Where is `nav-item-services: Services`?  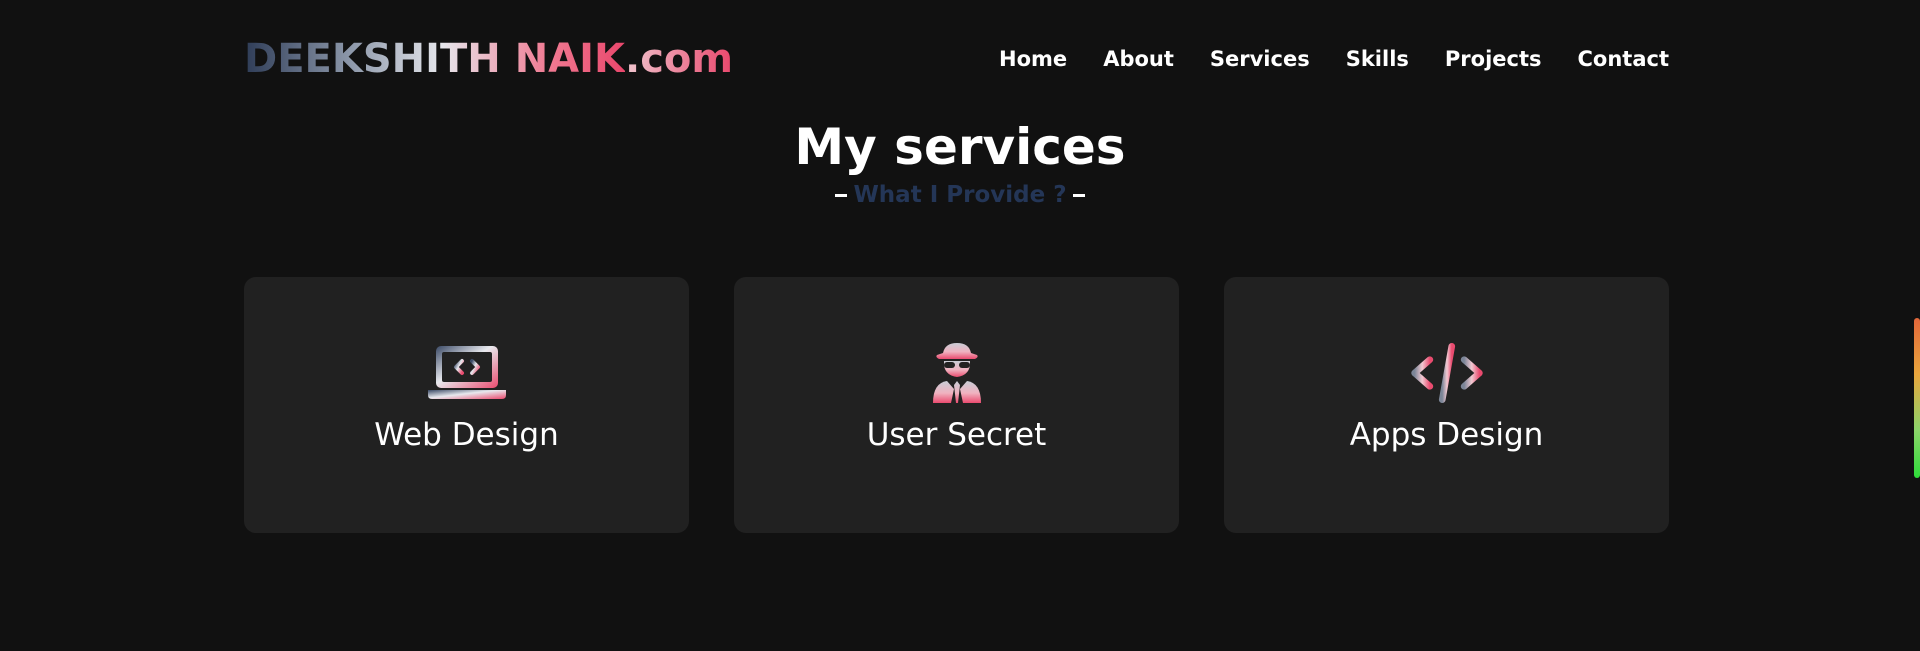
nav-item-services: Services is located at coordinates (1260, 59).